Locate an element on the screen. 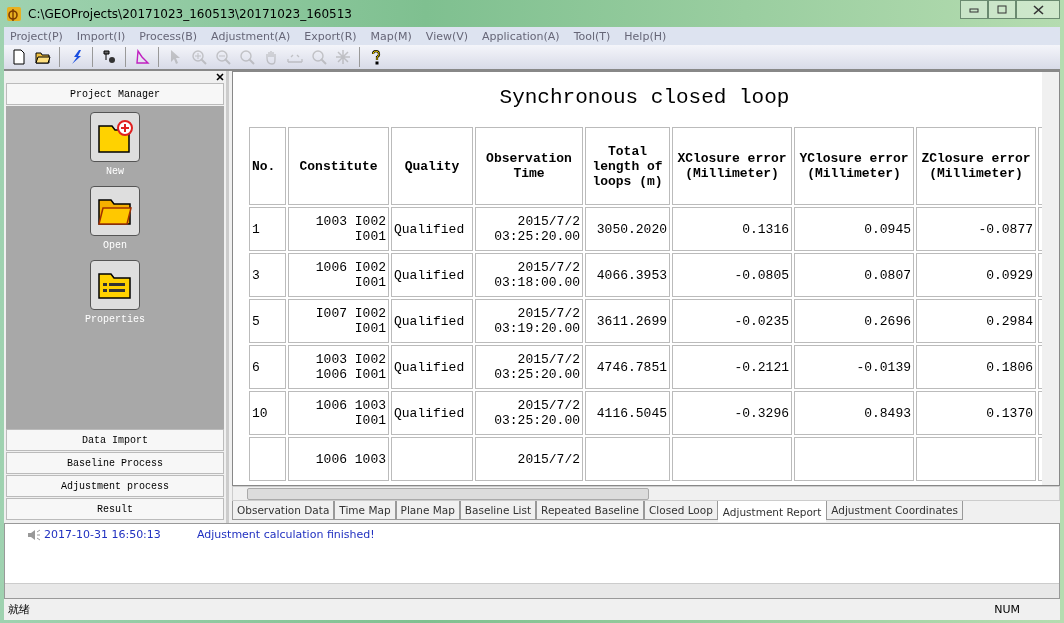 The height and width of the screenshot is (623, 1064). menu-item: Project(P) is located at coordinates (36, 36).